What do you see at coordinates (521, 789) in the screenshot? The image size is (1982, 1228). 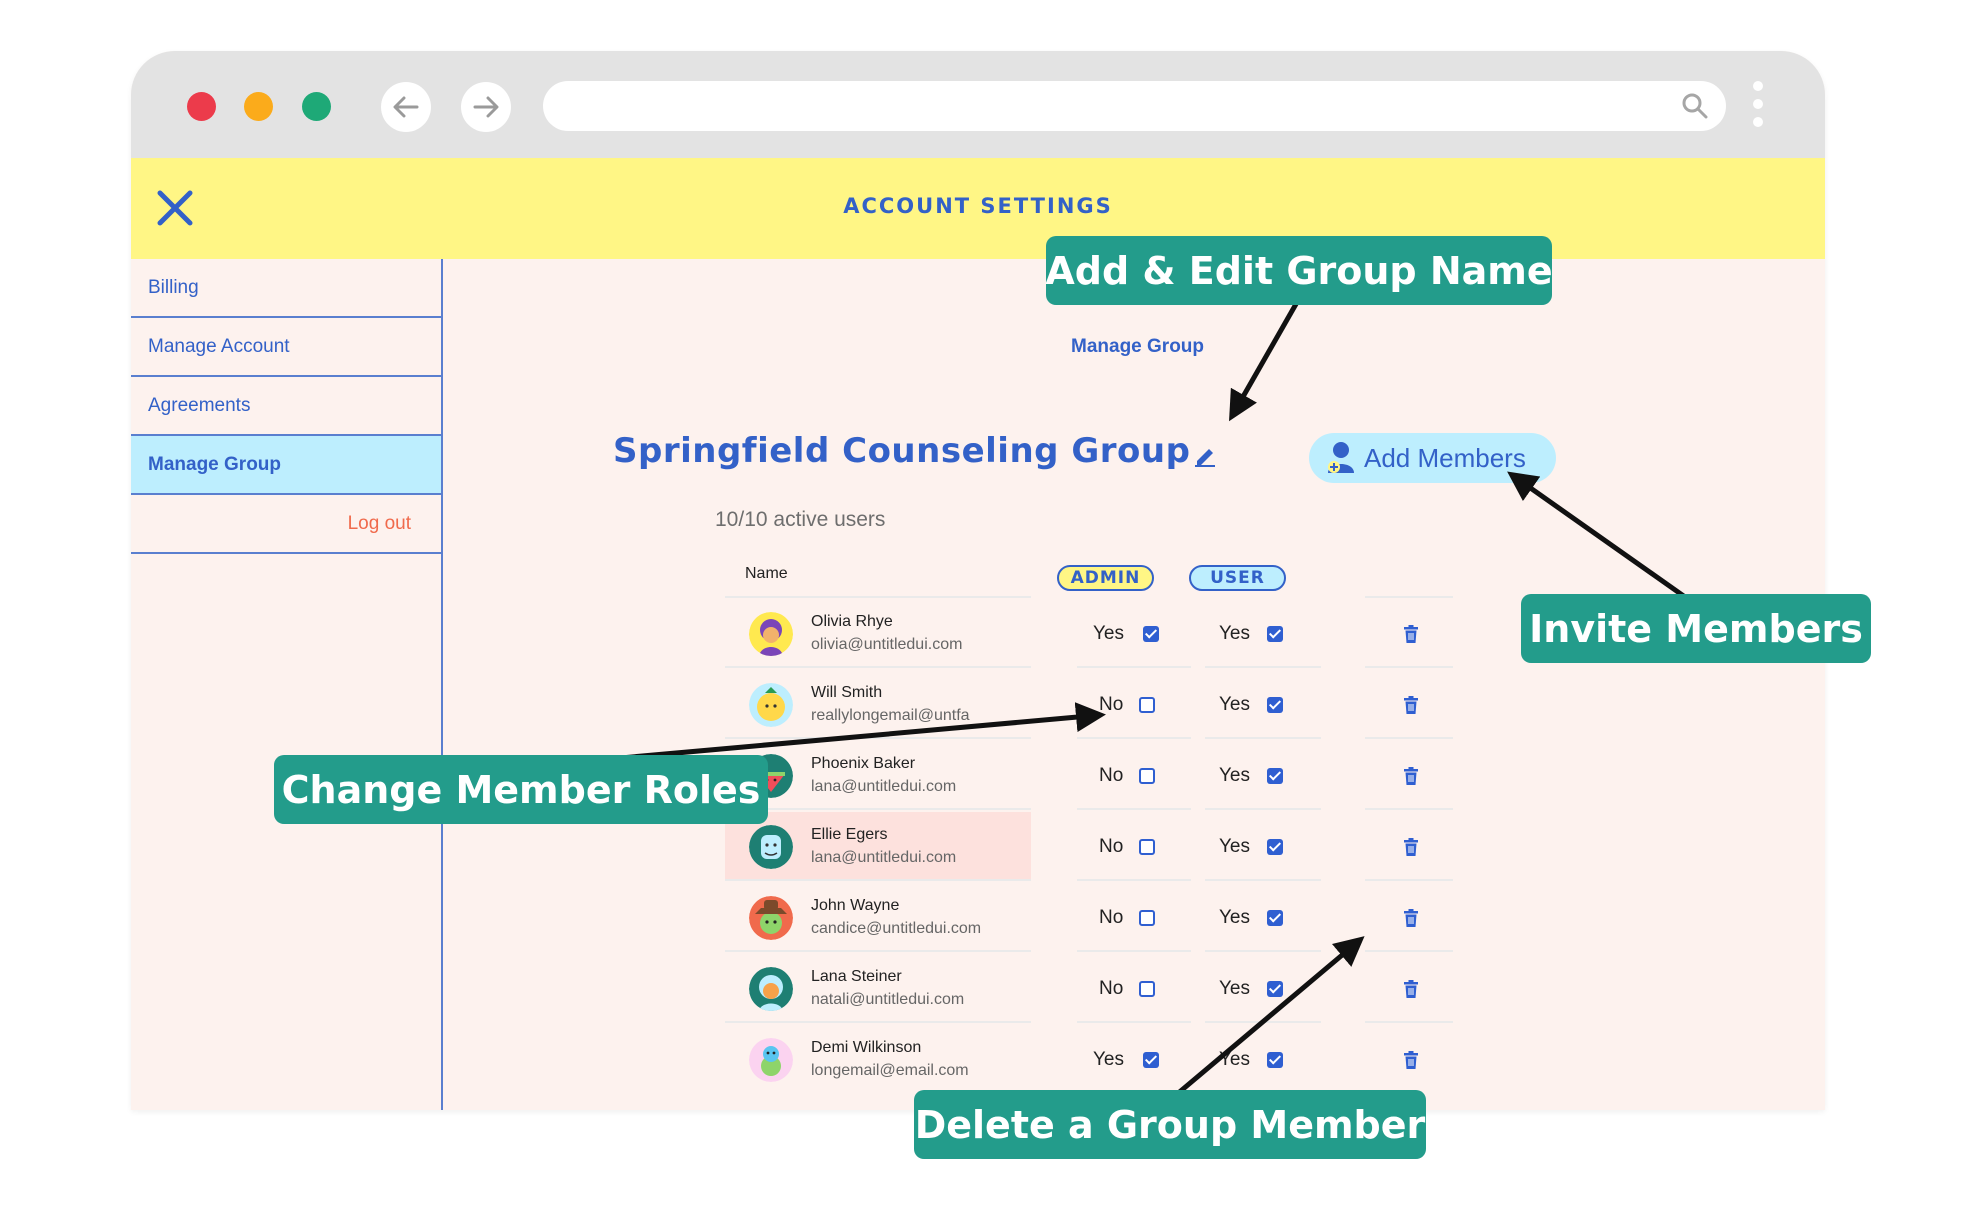 I see `callout-change-roles: Change Member Roles` at bounding box center [521, 789].